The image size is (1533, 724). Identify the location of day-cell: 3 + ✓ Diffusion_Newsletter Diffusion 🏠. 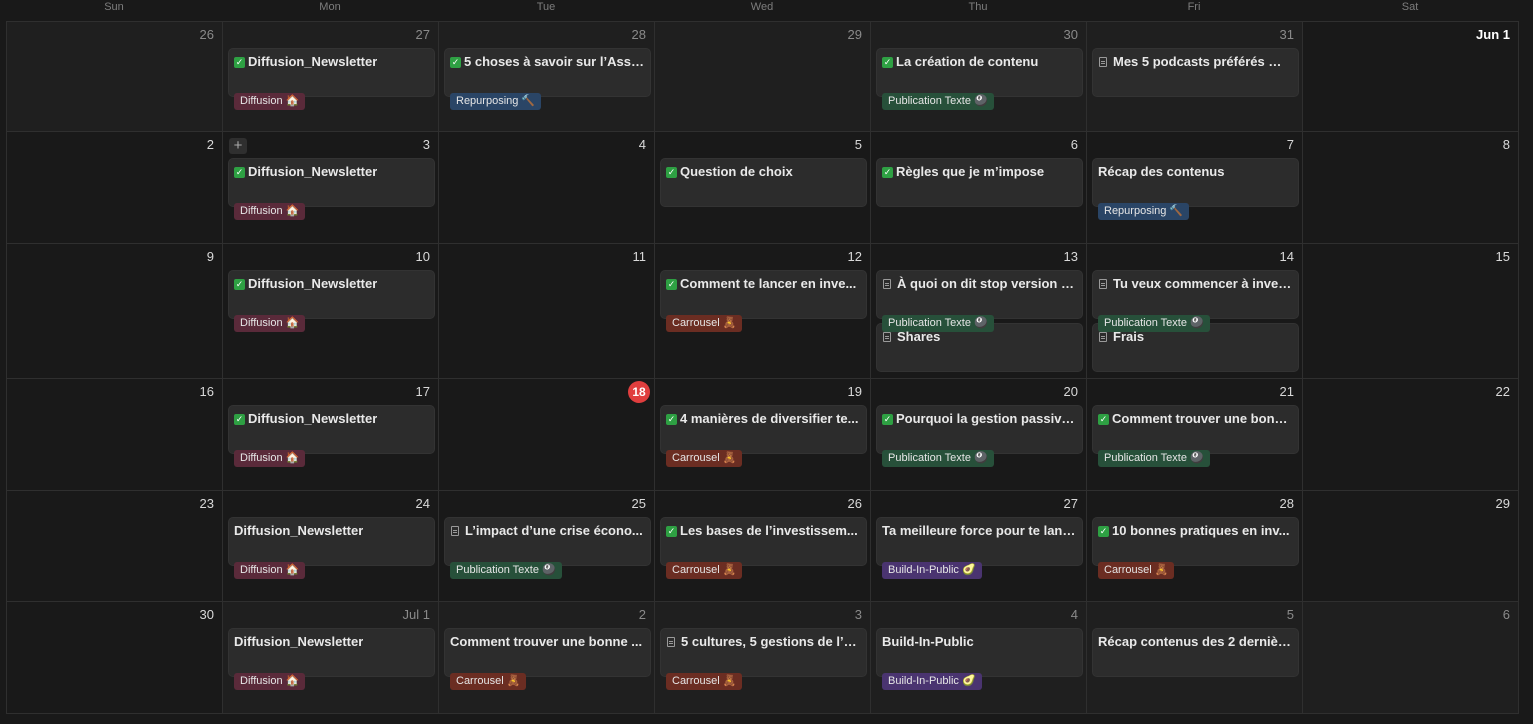
(331, 187).